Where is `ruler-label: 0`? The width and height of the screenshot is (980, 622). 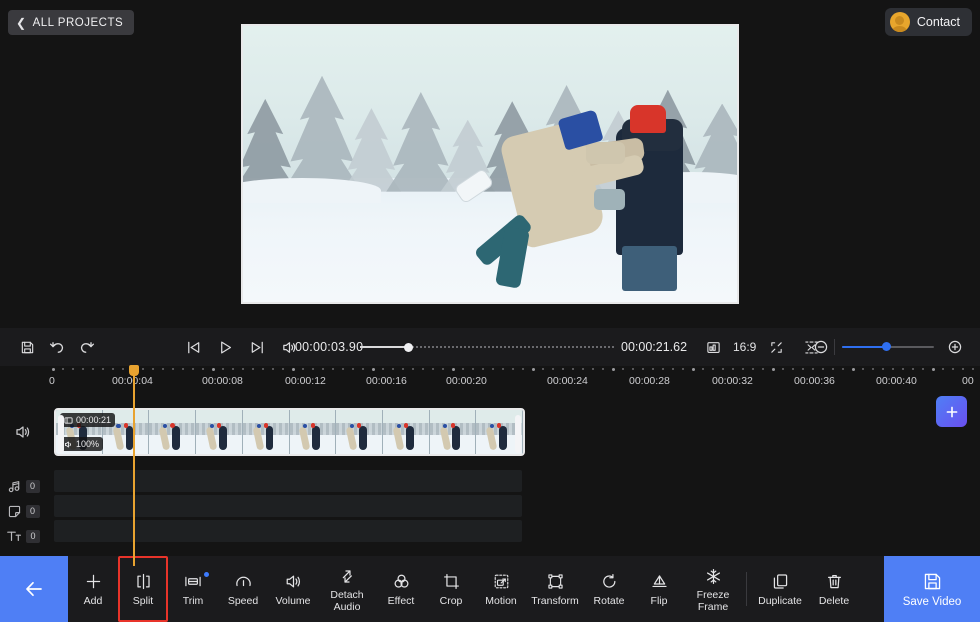 ruler-label: 0 is located at coordinates (52, 381).